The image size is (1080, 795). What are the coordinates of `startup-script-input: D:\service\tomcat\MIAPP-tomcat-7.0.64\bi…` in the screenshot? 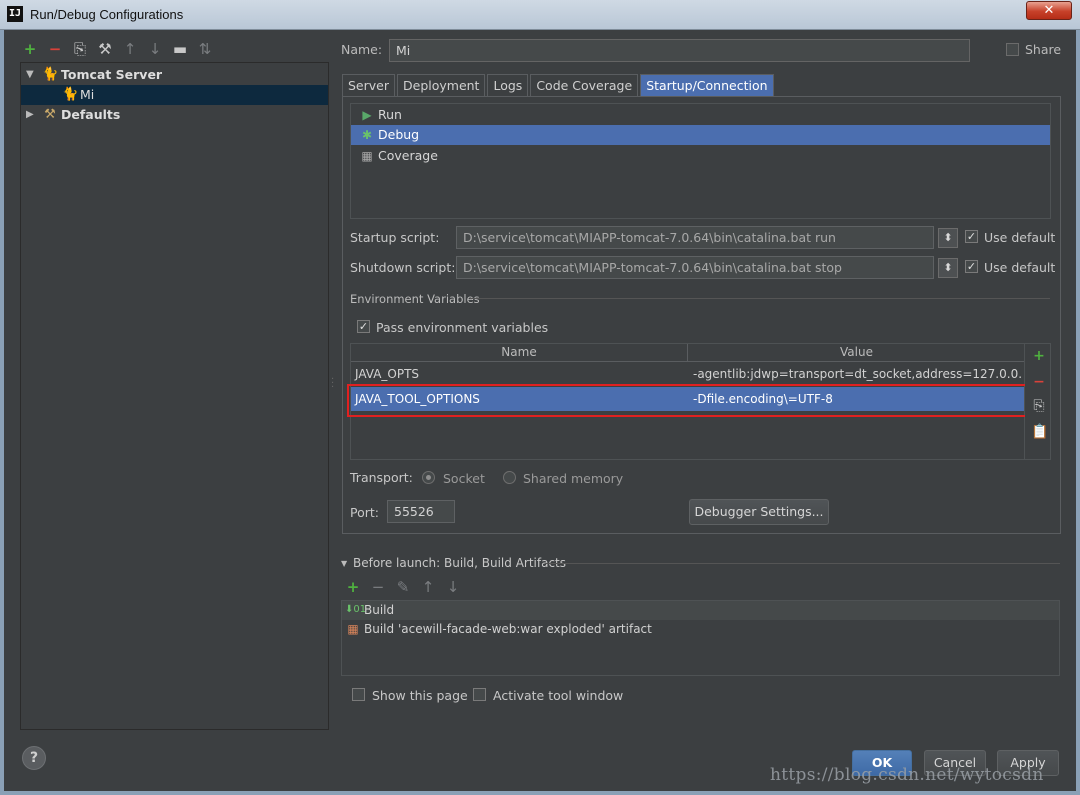 It's located at (695, 237).